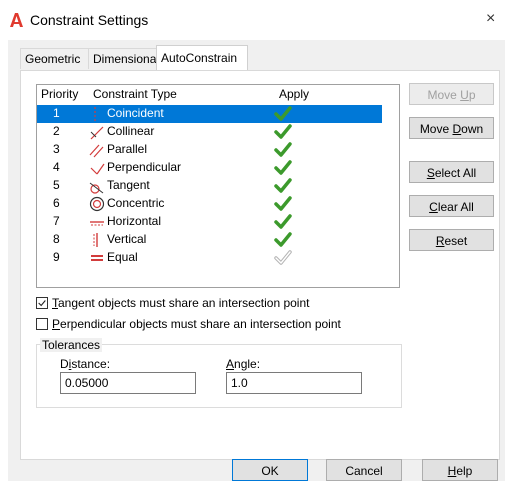 This screenshot has width=505, height=482. What do you see at coordinates (56, 185) in the screenshot?
I see `row-priority: 5` at bounding box center [56, 185].